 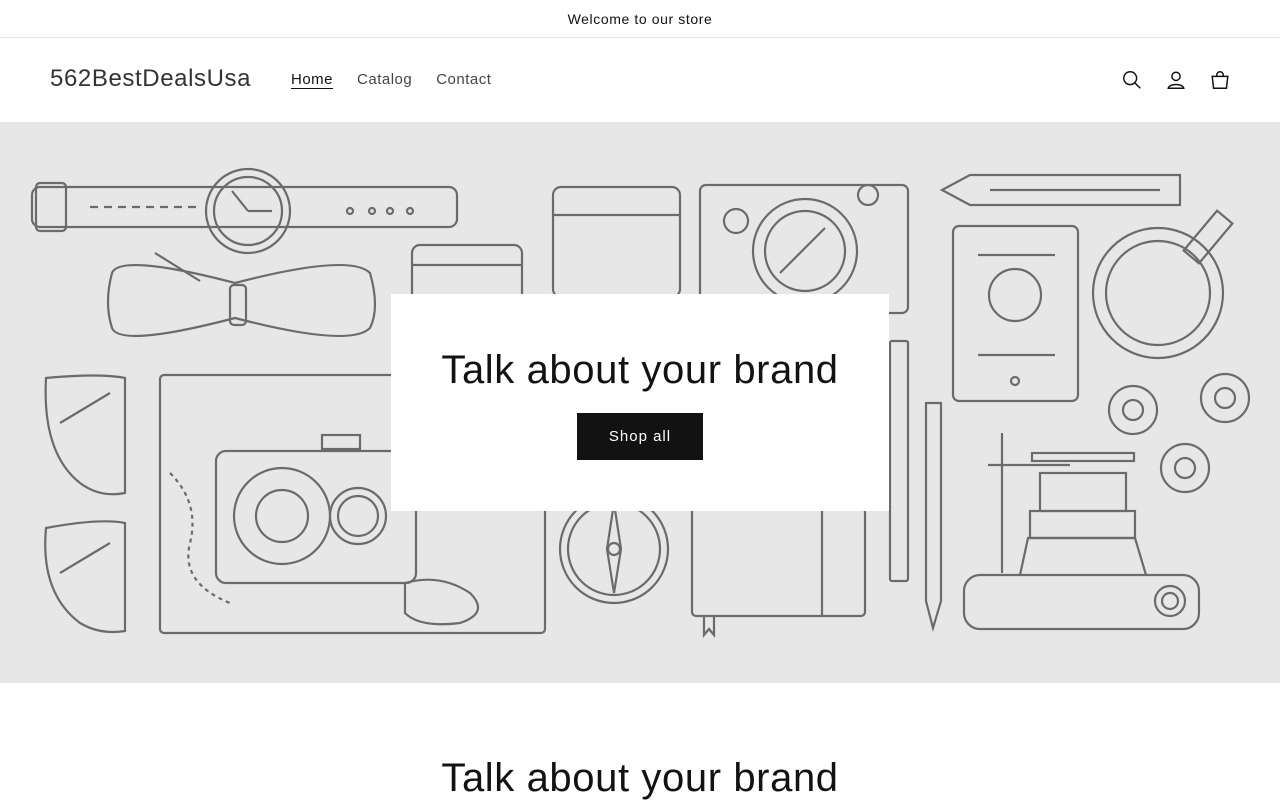 I want to click on nav-home: Home, so click(x=312, y=79).